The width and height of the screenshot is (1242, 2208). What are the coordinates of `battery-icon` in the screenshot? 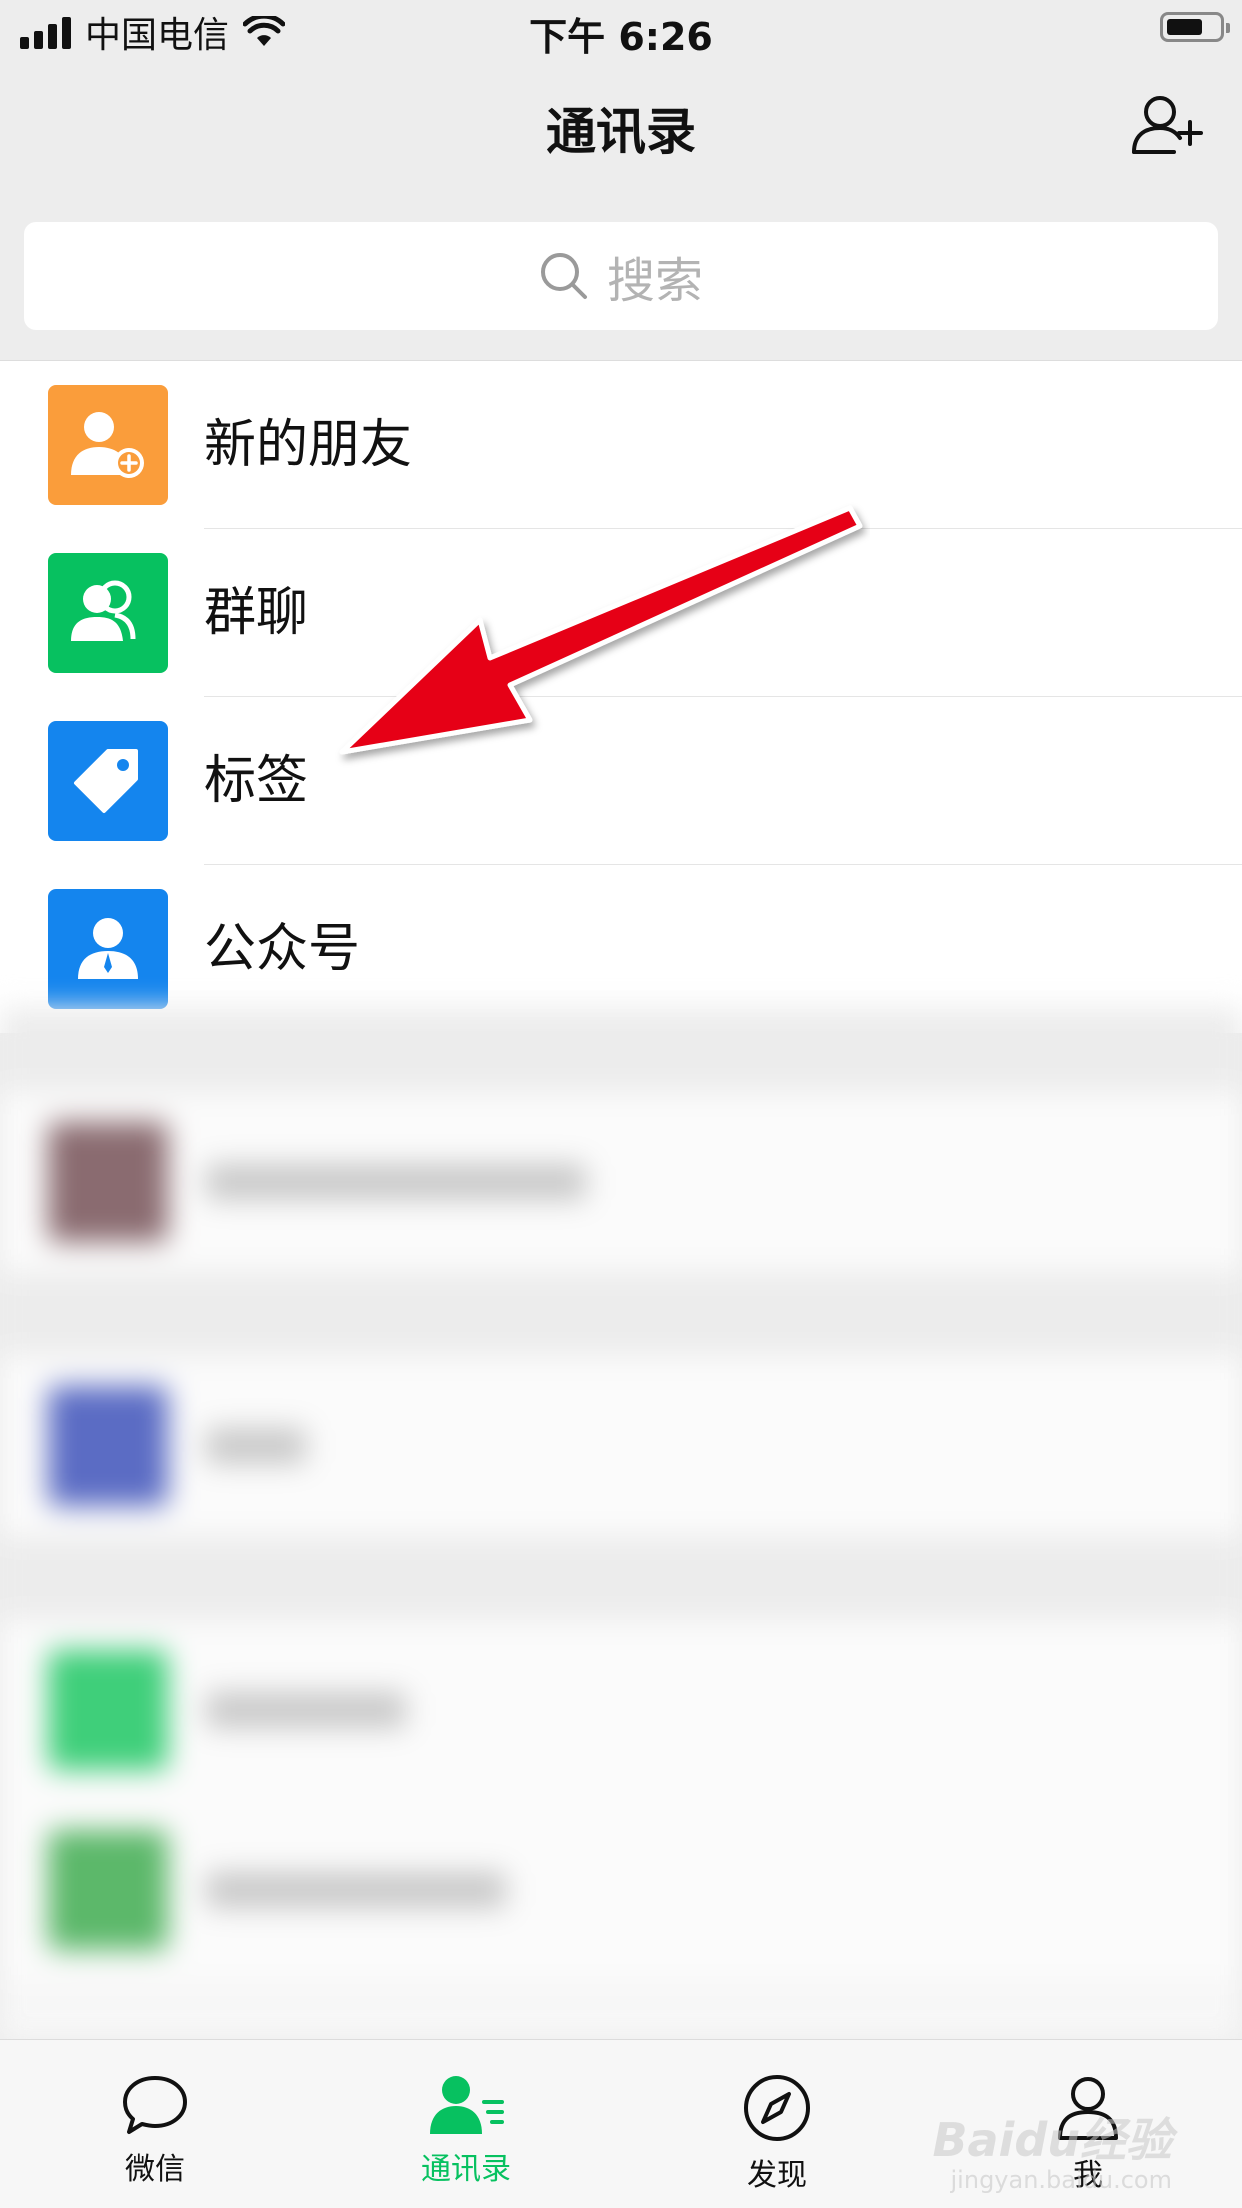 It's located at (1195, 27).